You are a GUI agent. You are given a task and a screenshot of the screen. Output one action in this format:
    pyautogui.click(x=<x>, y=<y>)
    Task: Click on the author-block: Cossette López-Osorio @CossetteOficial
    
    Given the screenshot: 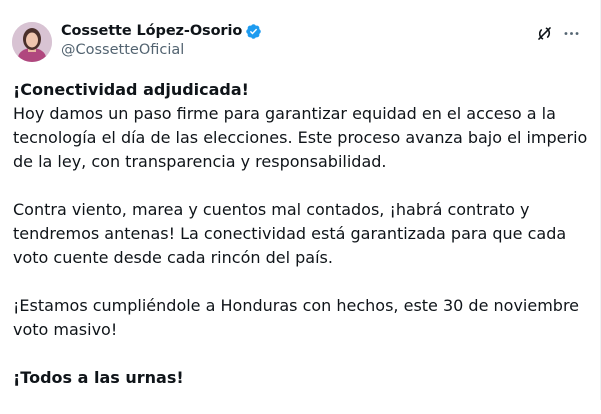 What is the action you would take?
    pyautogui.click(x=161, y=39)
    